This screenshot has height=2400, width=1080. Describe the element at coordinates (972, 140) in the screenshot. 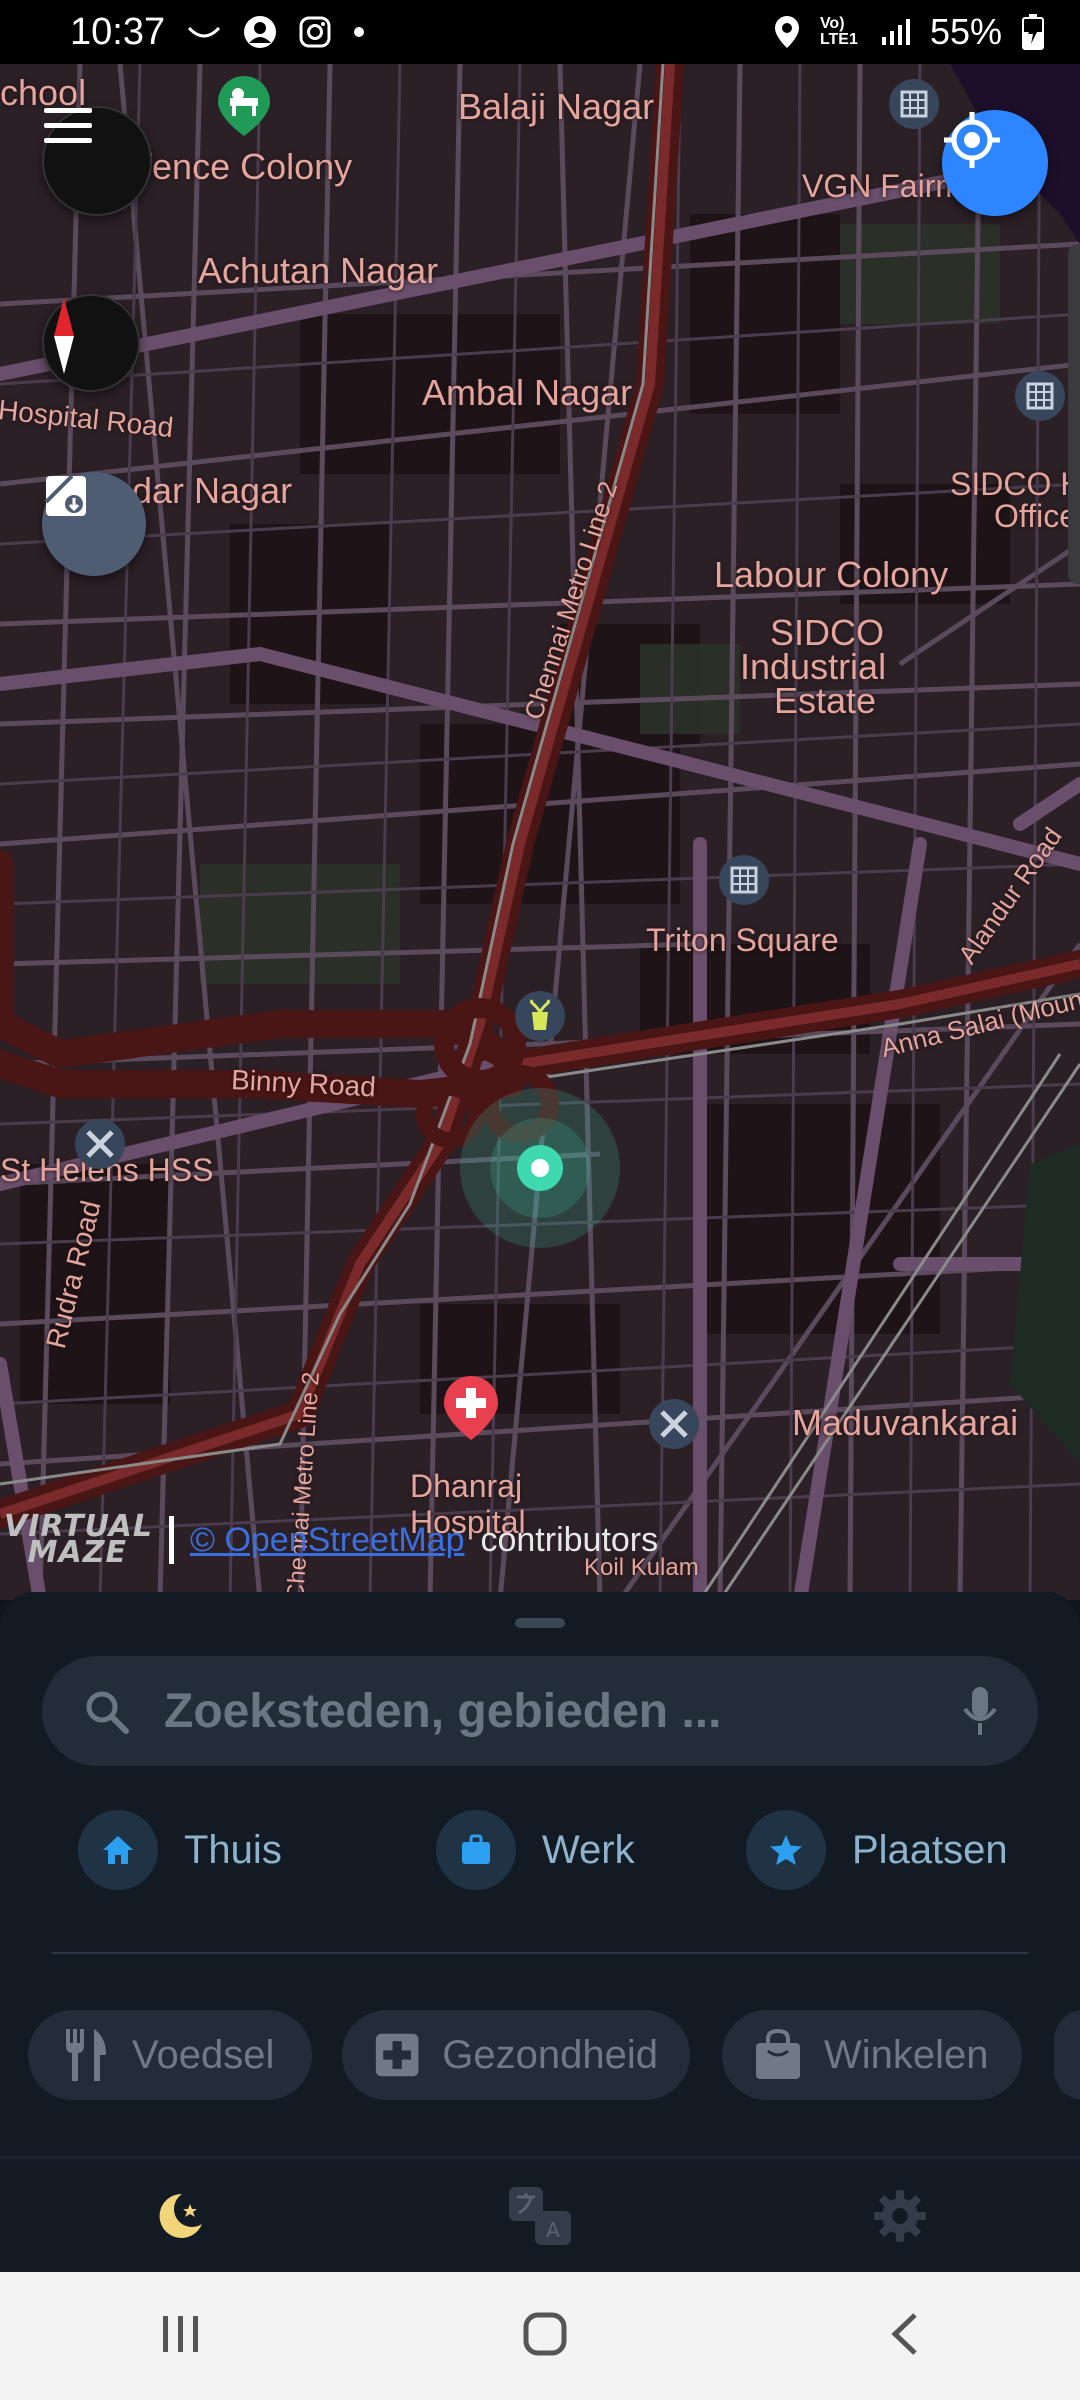

I see `crosshair-icon` at that location.